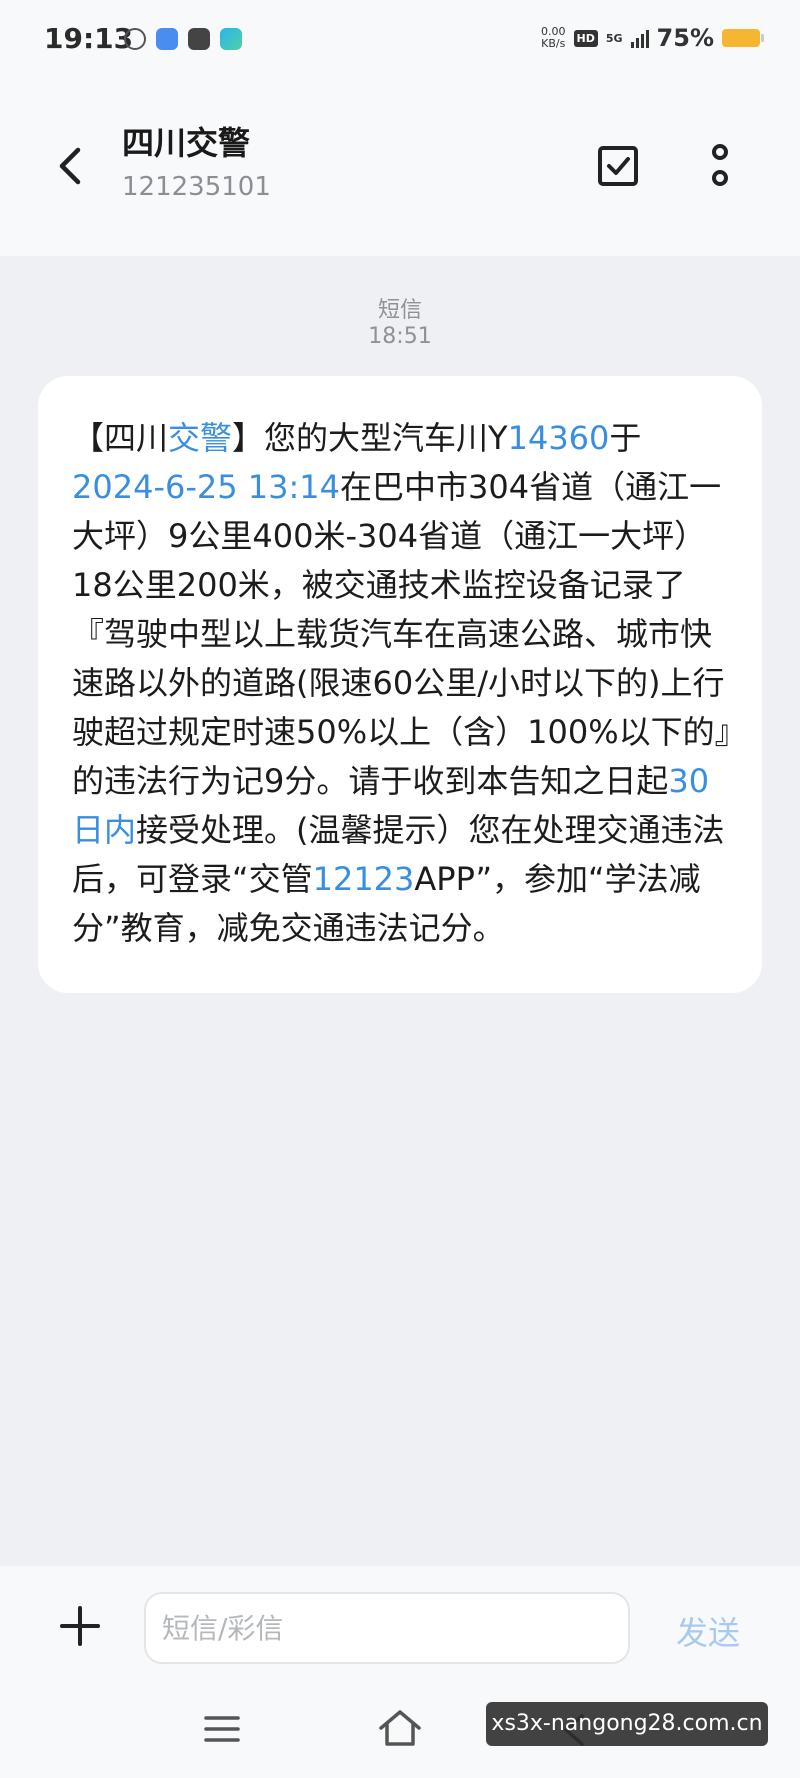 The height and width of the screenshot is (1778, 800). What do you see at coordinates (206, 487) in the screenshot?
I see `message-link: 2024-6-25 13:14` at bounding box center [206, 487].